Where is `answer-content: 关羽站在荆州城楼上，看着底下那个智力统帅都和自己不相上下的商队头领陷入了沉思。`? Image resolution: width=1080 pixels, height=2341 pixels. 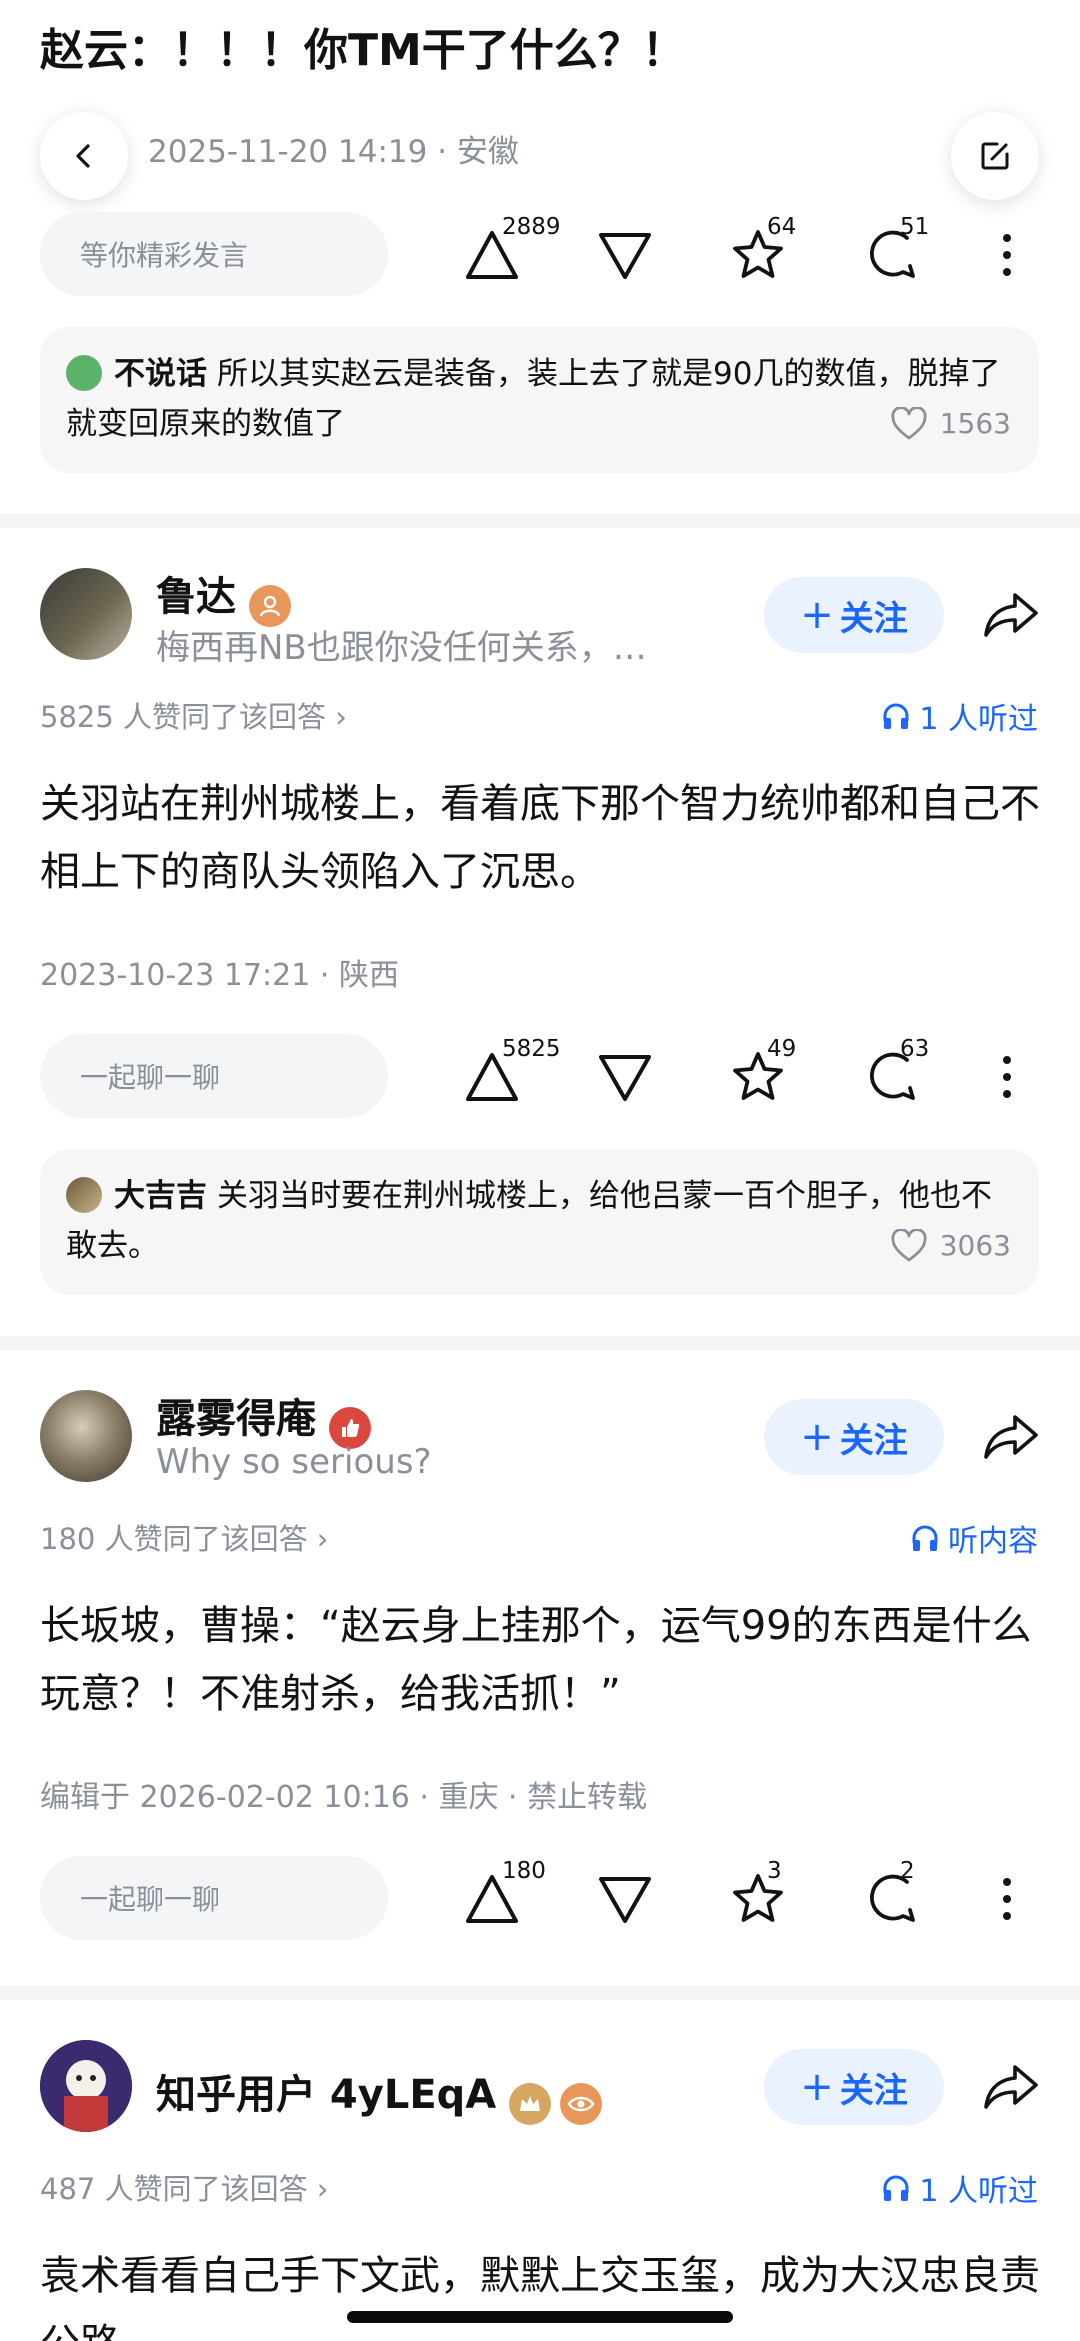
answer-content: 关羽站在荆州城楼上，看着底下那个智力统帅都和自己不相上下的商队头领陷入了沉思。 is located at coordinates (540, 838).